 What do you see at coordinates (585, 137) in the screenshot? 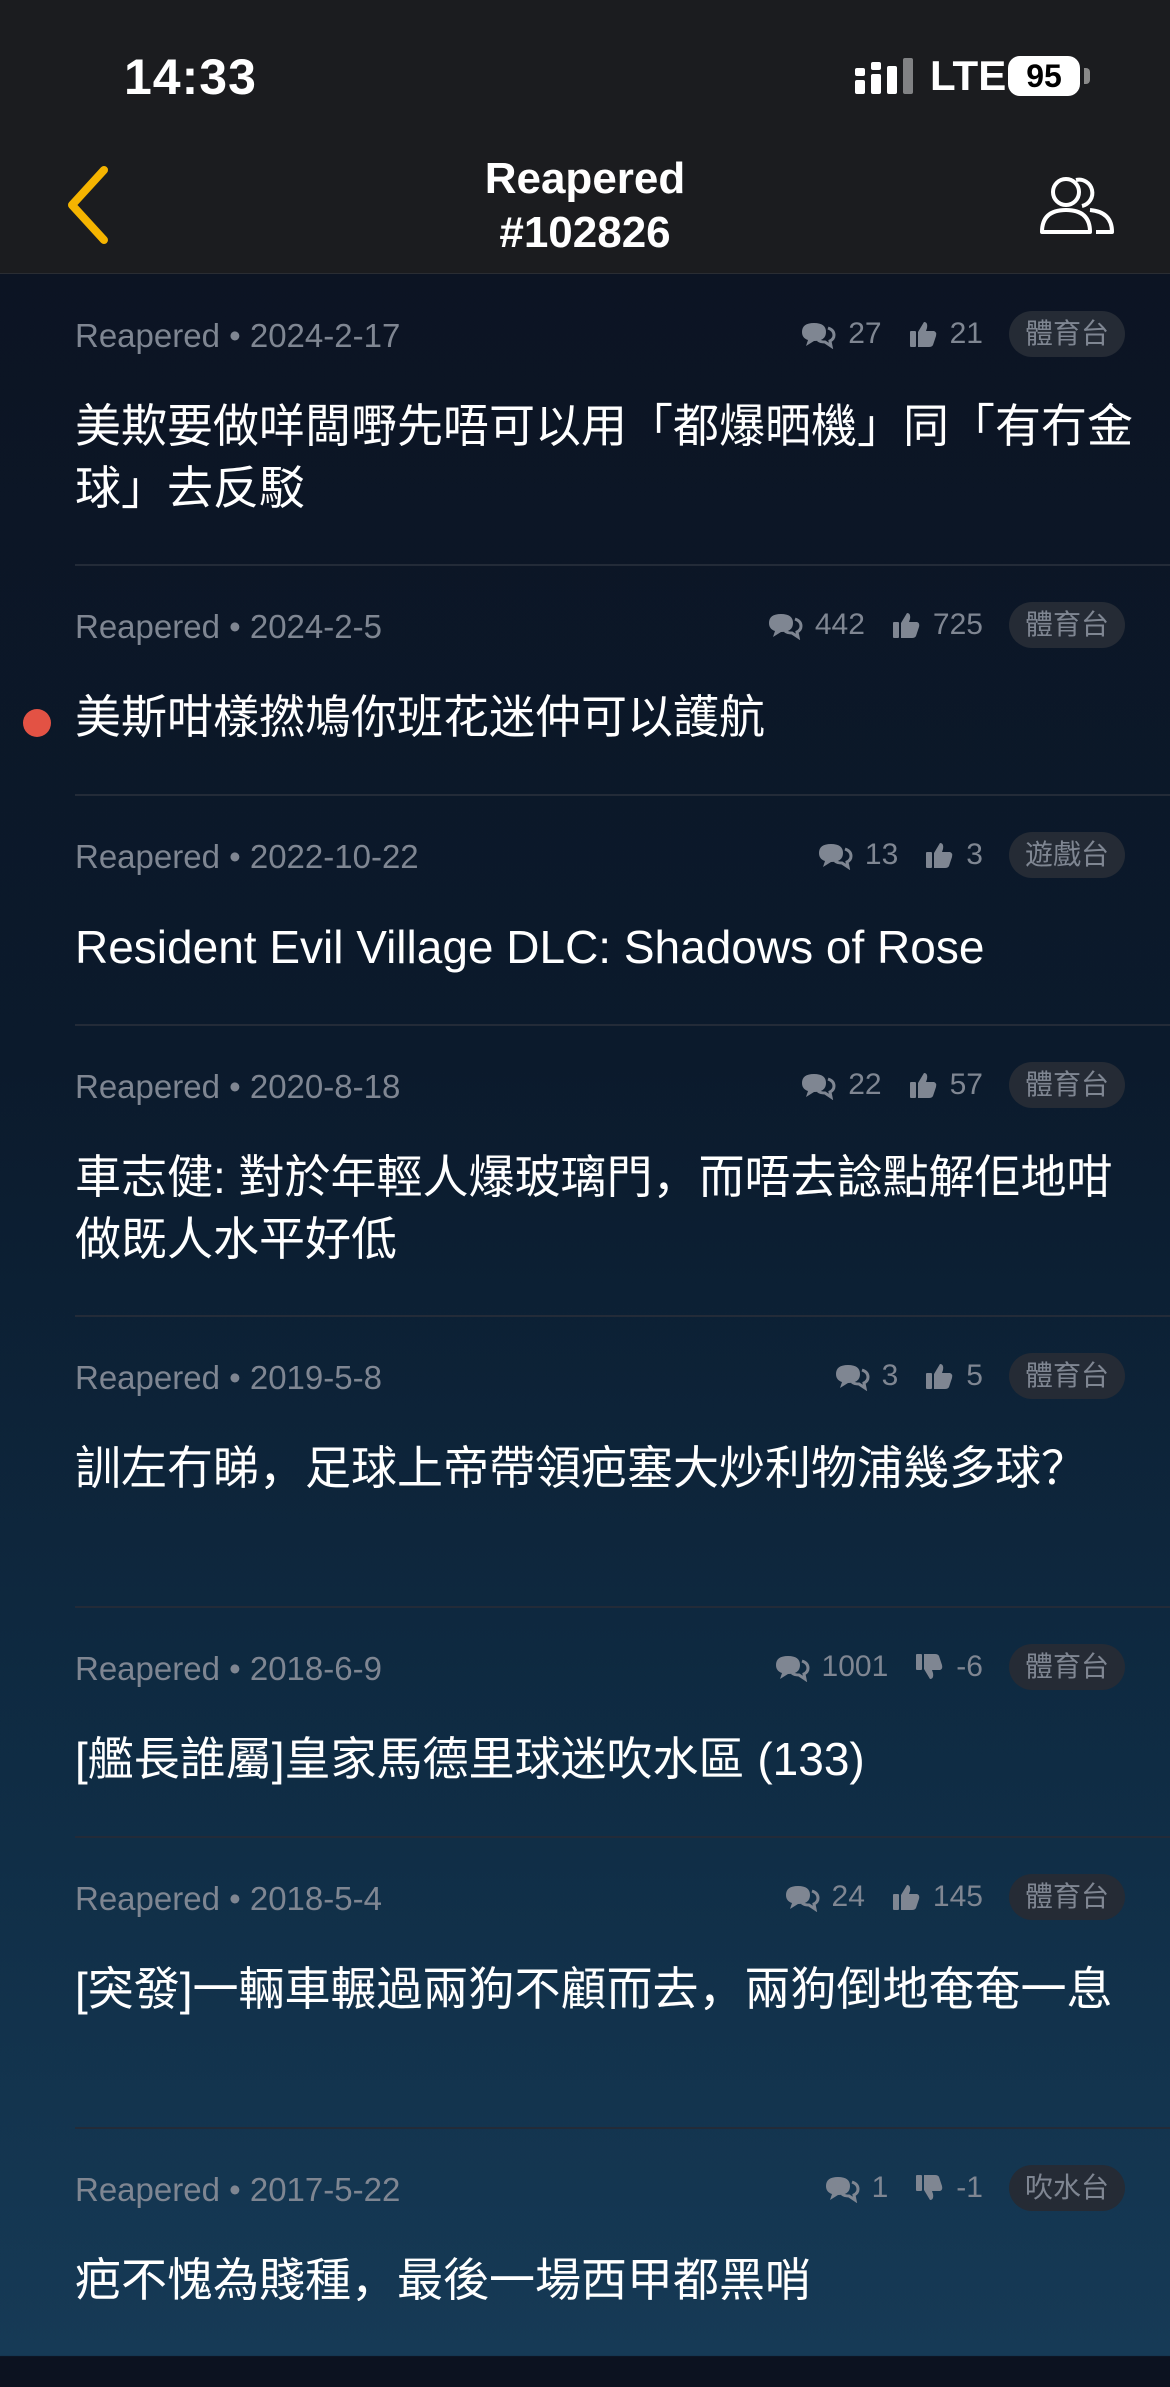
I see `top-bar: 14:33 LTE 95 Reapered #102826` at bounding box center [585, 137].